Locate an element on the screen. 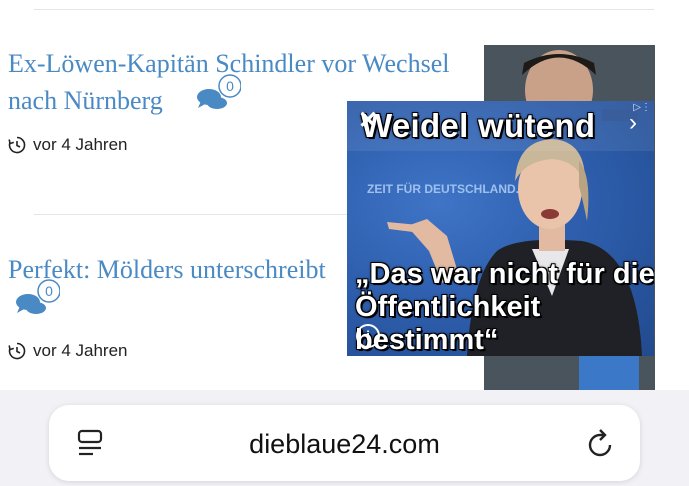 Image resolution: width=689 pixels, height=486 pixels. ad-headline: Weidel wütend is located at coordinates (478, 126).